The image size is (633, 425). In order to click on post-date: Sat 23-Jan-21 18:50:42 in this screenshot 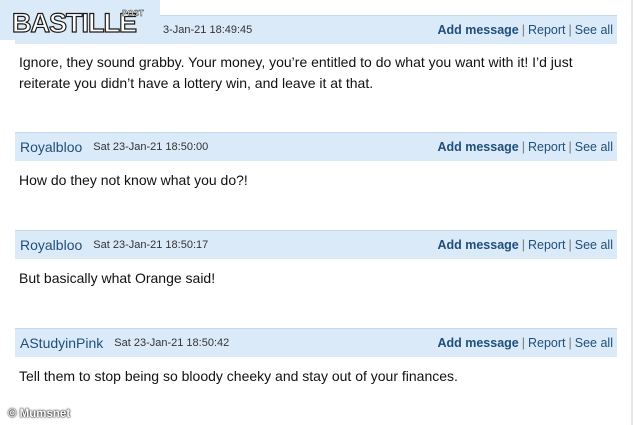, I will do `click(172, 343)`.